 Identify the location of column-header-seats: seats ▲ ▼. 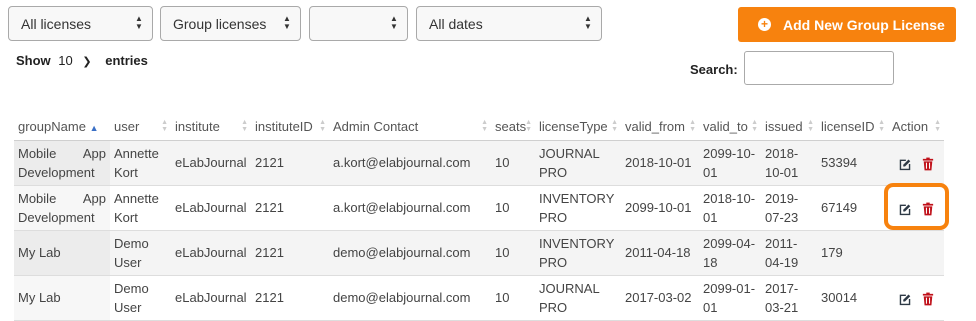
(513, 127).